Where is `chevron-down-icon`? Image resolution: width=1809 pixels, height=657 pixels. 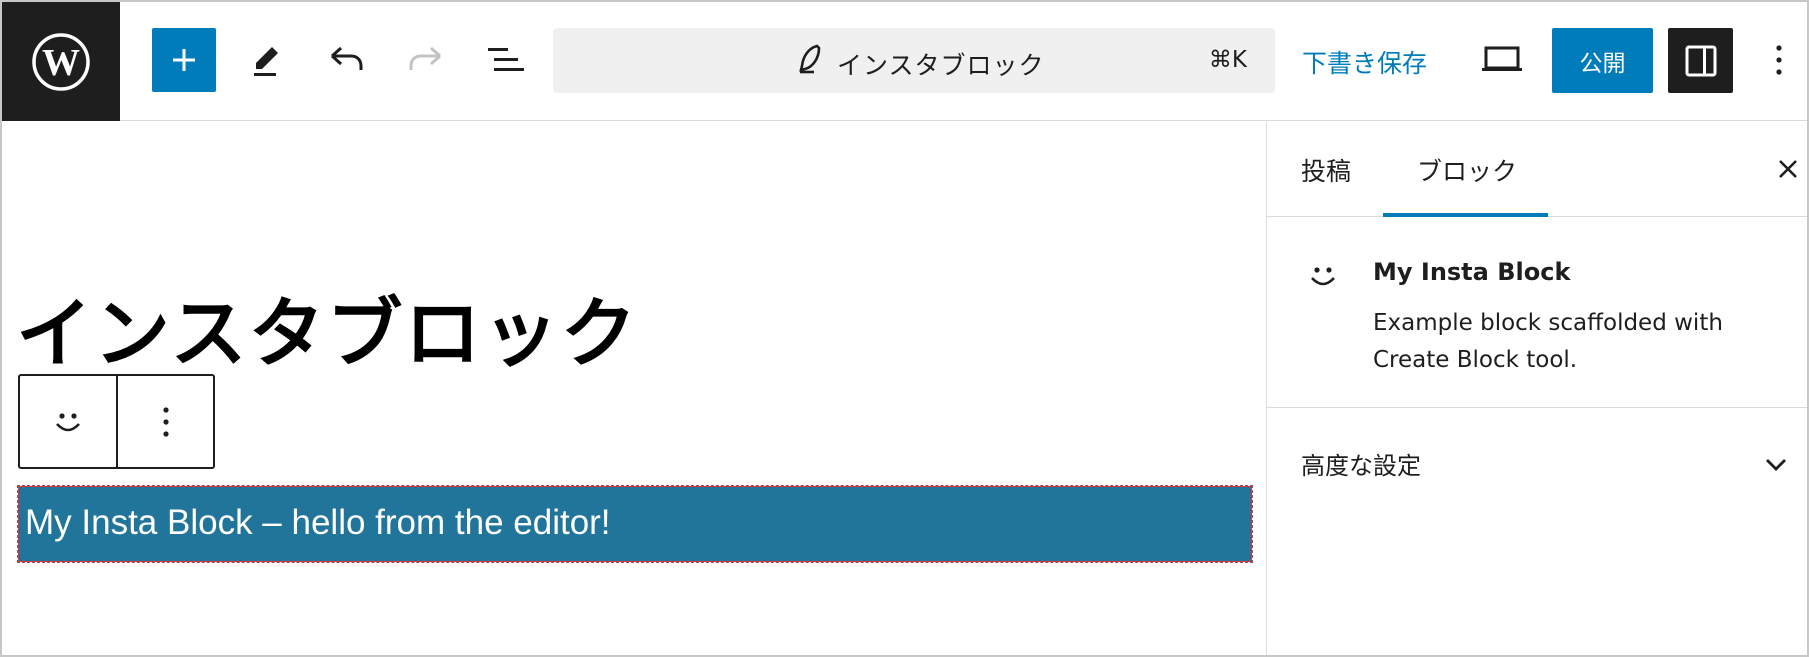 chevron-down-icon is located at coordinates (1776, 465).